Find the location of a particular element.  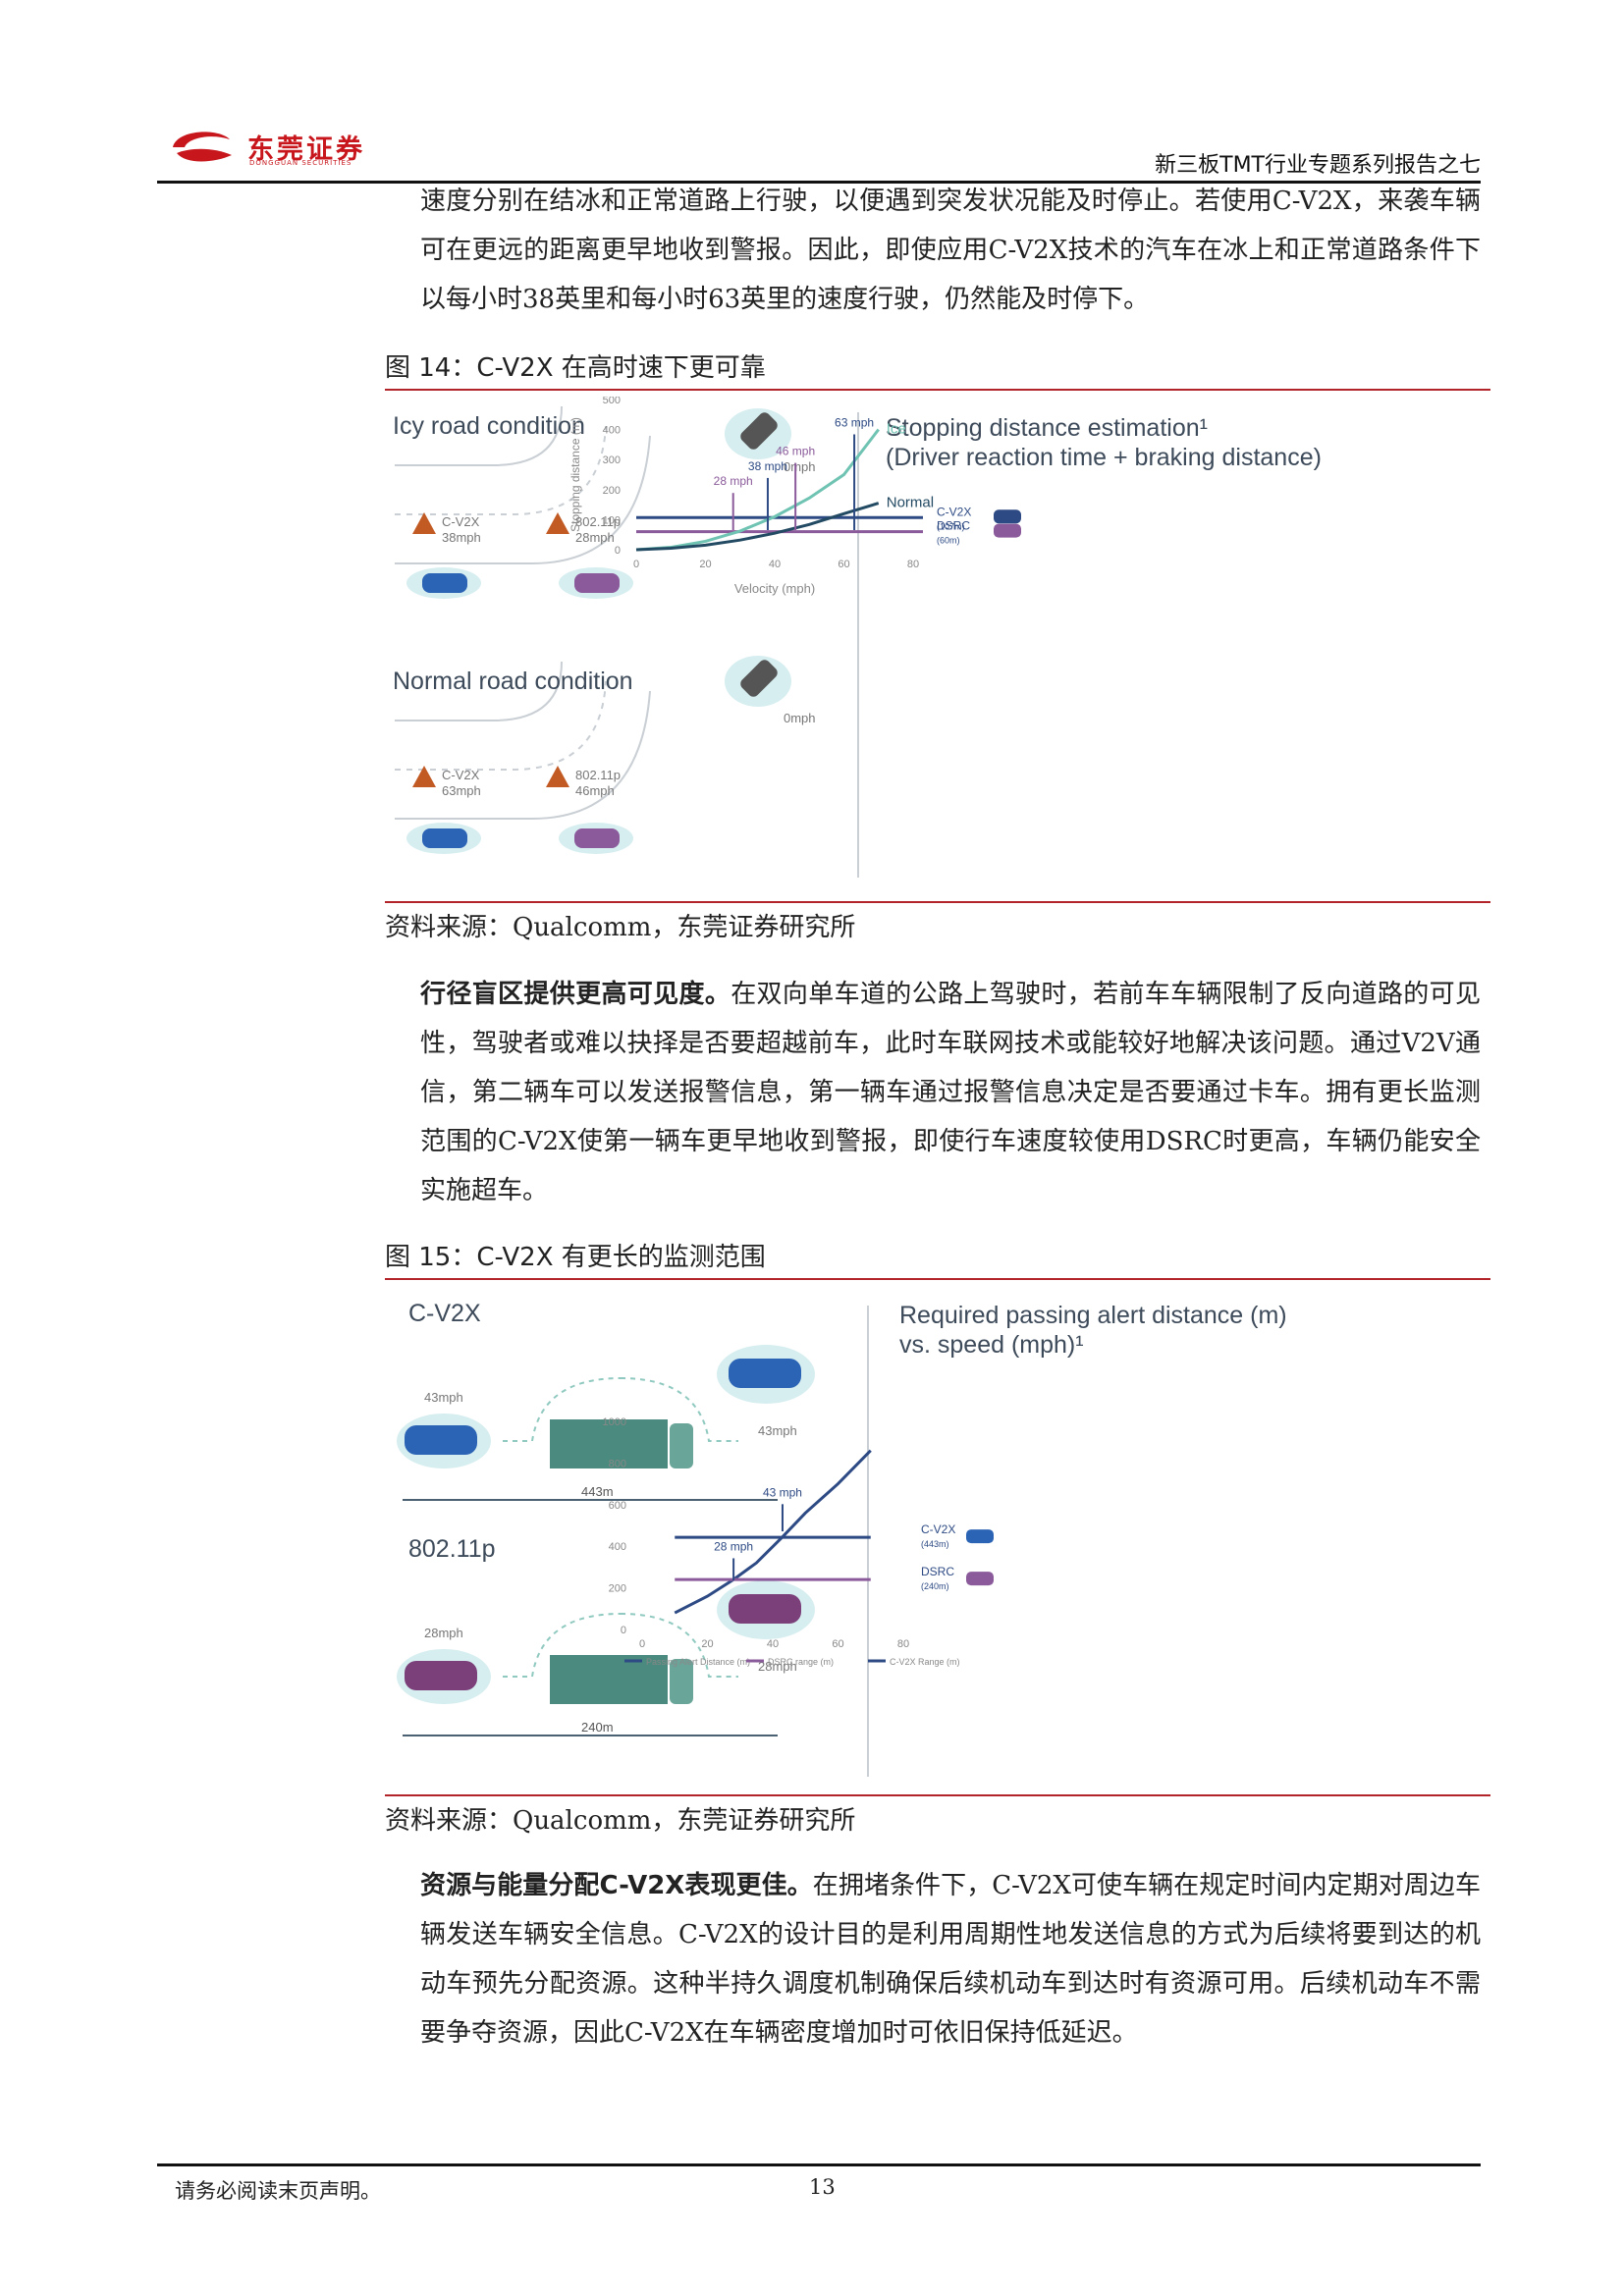

figure-15-bottom-rule is located at coordinates (937, 1795).